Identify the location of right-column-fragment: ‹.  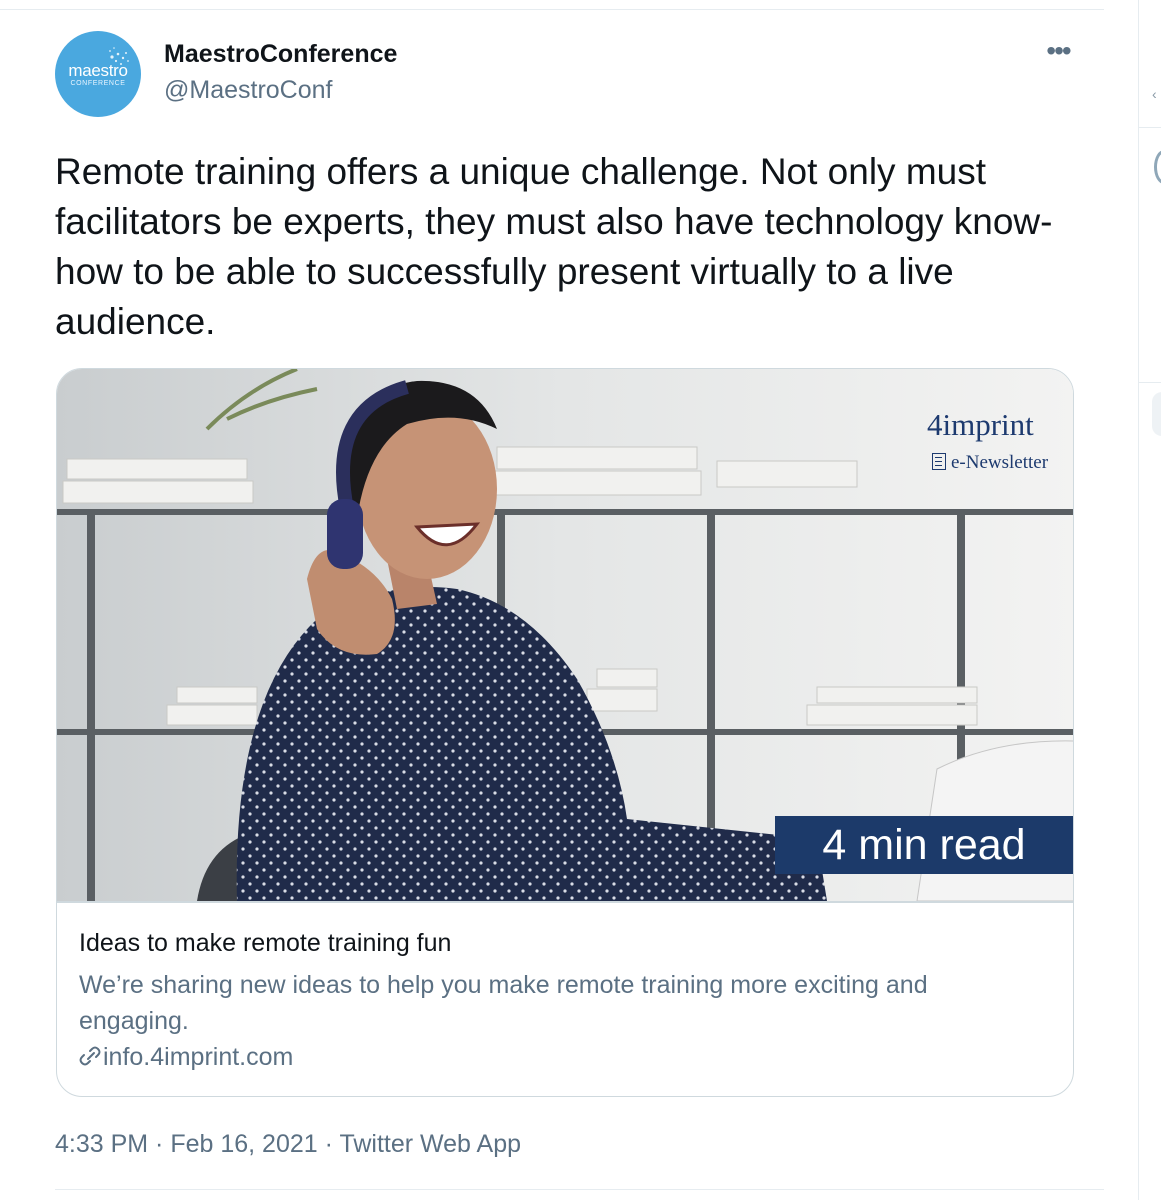
(1154, 94).